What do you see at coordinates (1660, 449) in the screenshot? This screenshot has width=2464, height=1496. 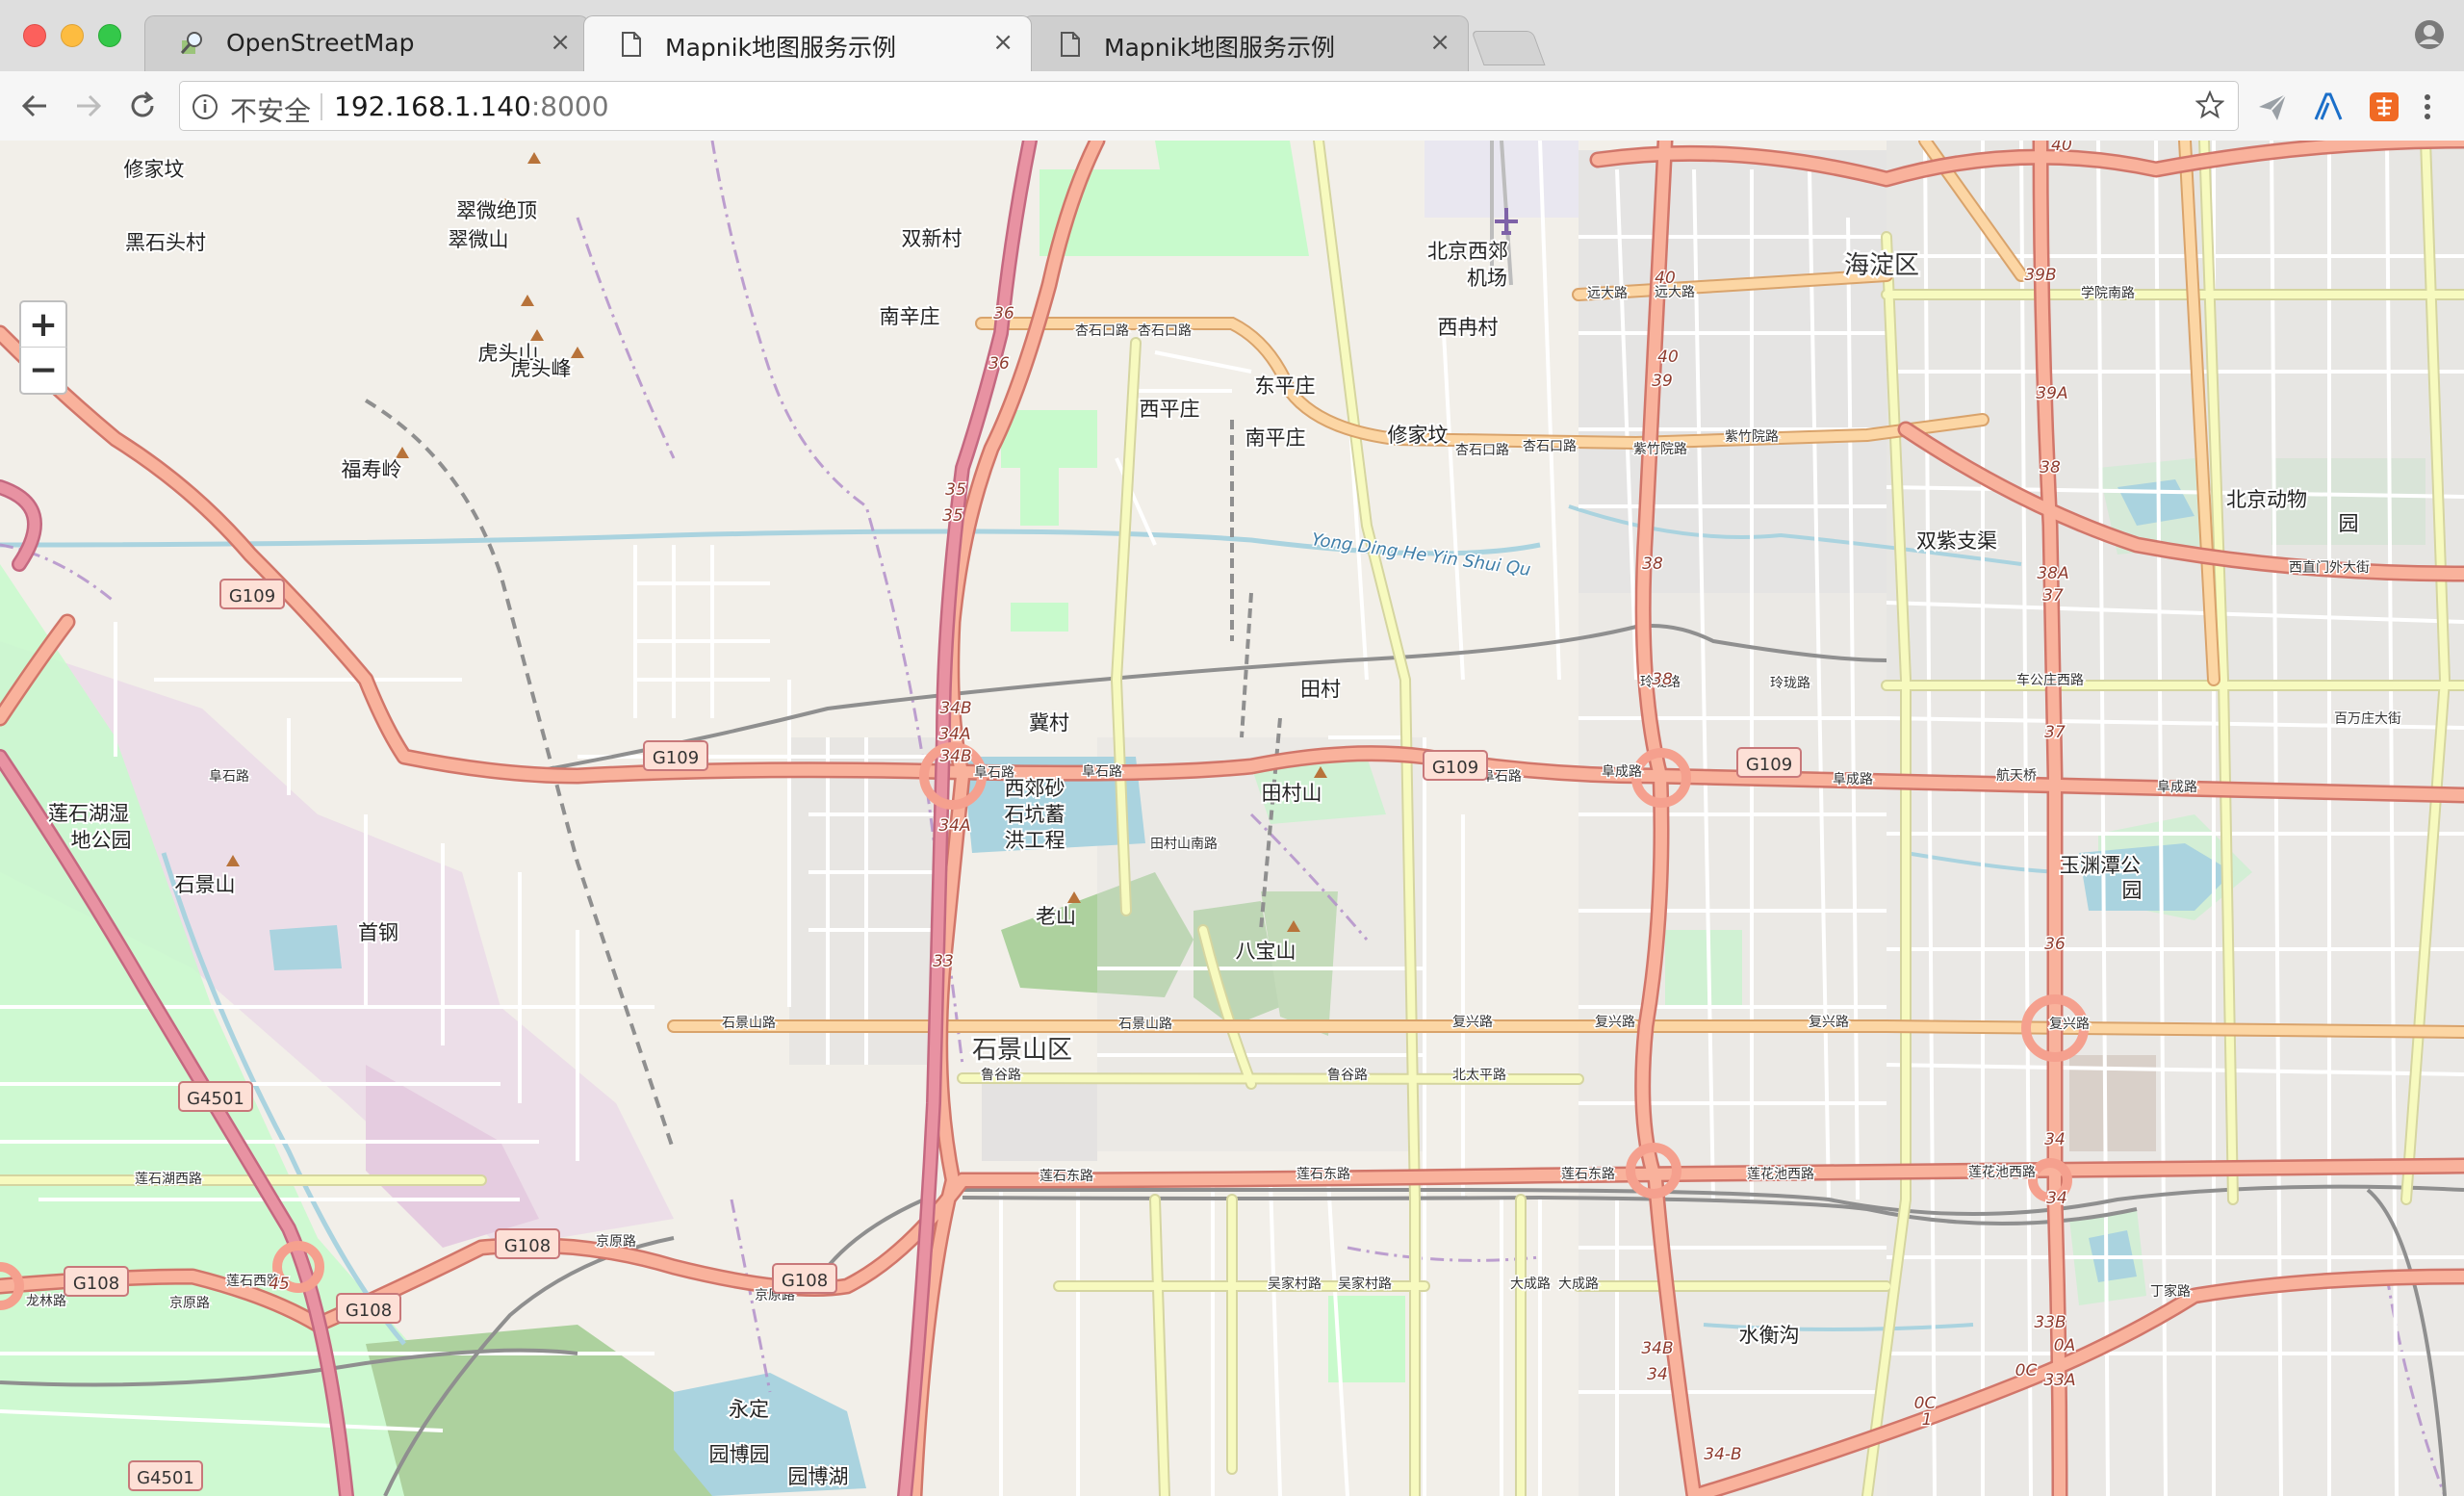 I see `road-name-label: 紫竹院路` at bounding box center [1660, 449].